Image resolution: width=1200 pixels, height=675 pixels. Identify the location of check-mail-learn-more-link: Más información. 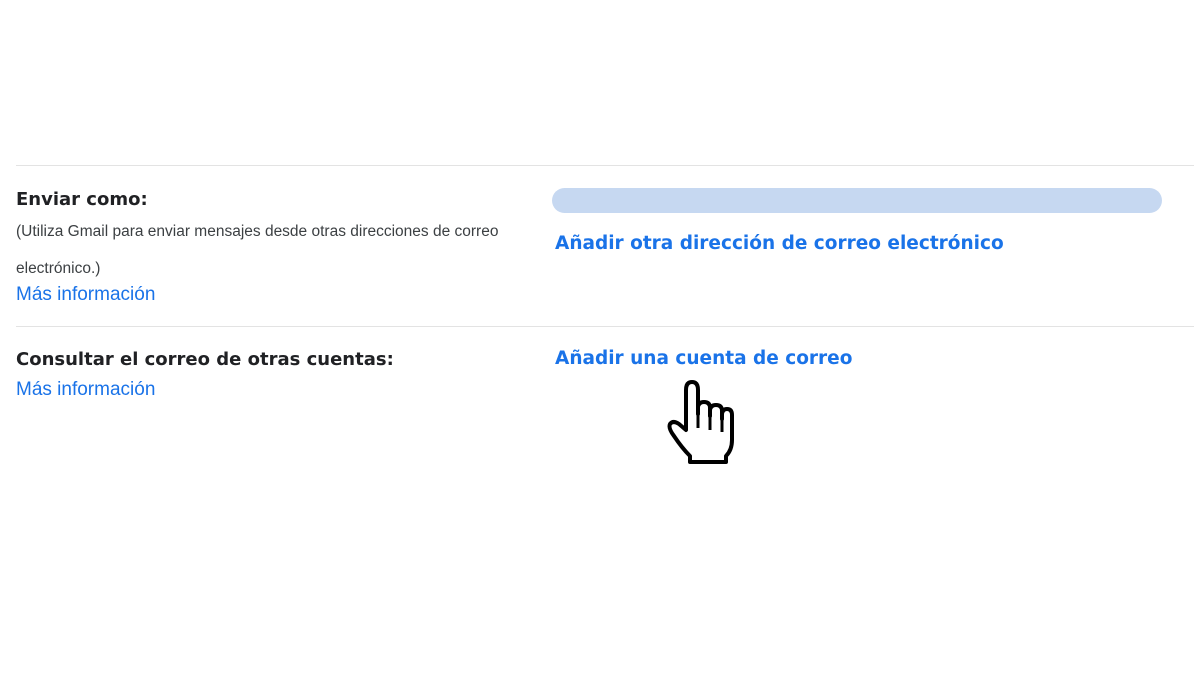
(85, 390).